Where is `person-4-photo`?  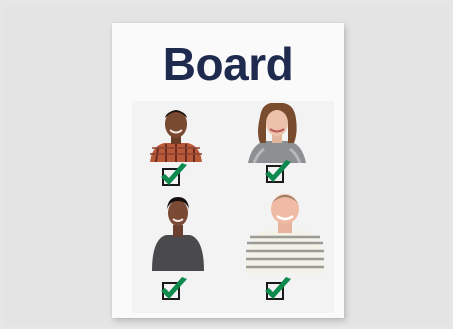 person-4-photo is located at coordinates (285, 232).